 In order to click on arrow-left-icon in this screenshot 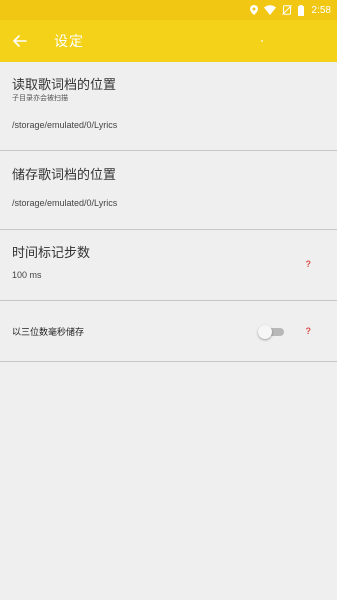, I will do `click(20, 41)`.